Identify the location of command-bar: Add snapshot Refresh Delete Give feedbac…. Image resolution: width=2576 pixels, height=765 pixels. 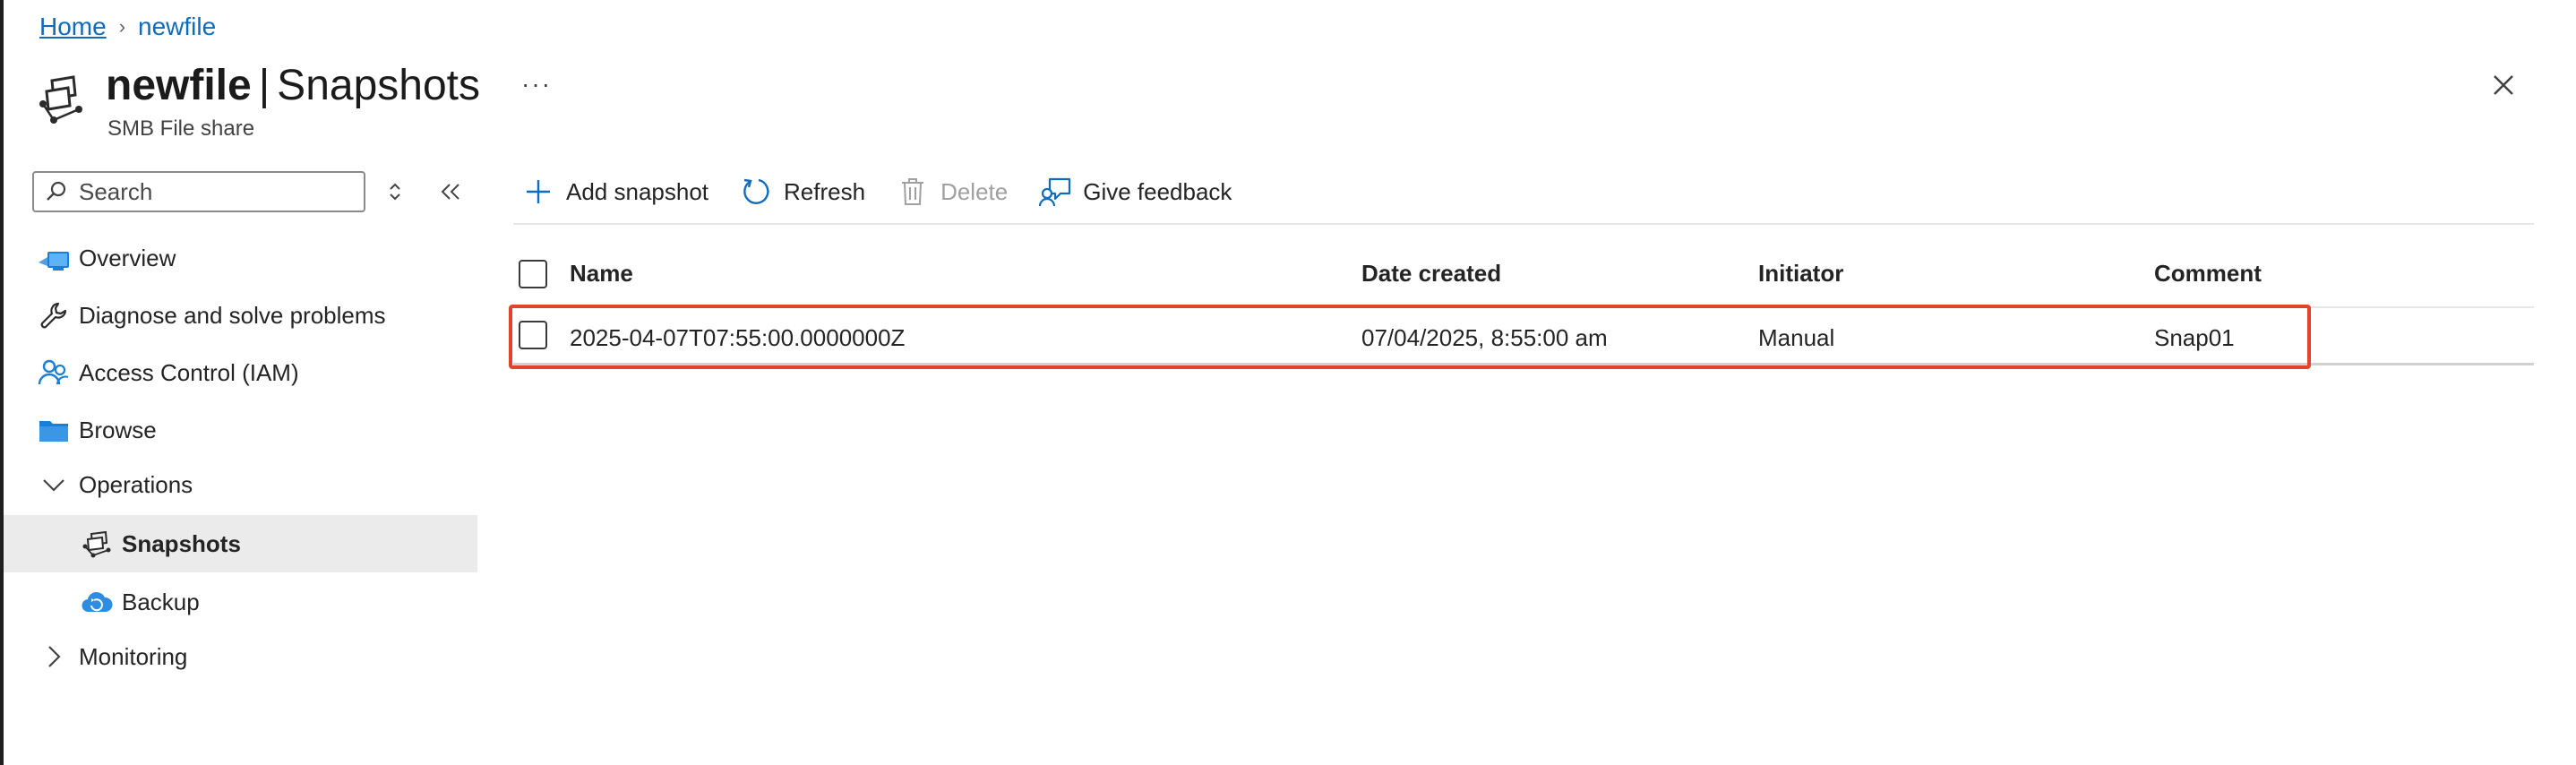
(891, 192).